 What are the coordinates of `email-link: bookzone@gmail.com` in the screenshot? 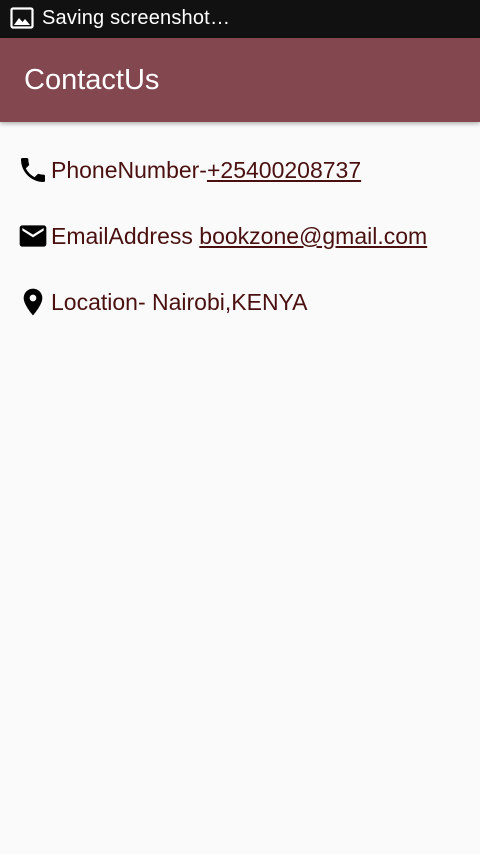 It's located at (313, 236).